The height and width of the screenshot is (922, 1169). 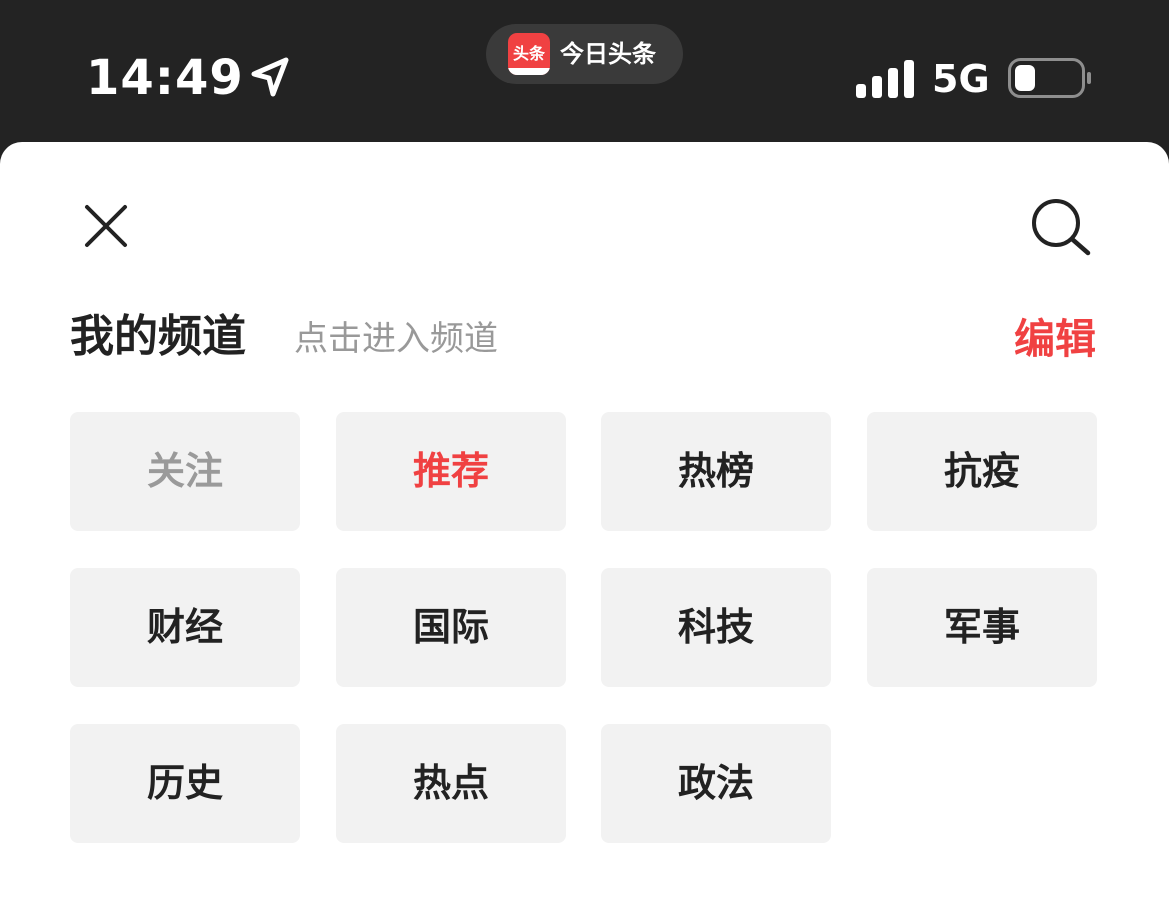 I want to click on status-time: 14:49, so click(x=165, y=78).